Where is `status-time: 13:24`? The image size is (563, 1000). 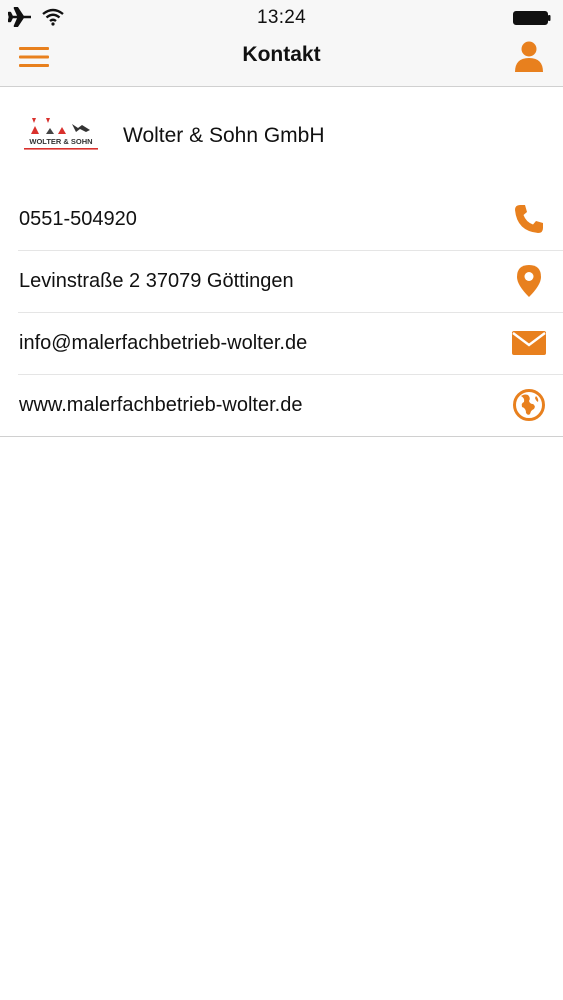 status-time: 13:24 is located at coordinates (281, 17).